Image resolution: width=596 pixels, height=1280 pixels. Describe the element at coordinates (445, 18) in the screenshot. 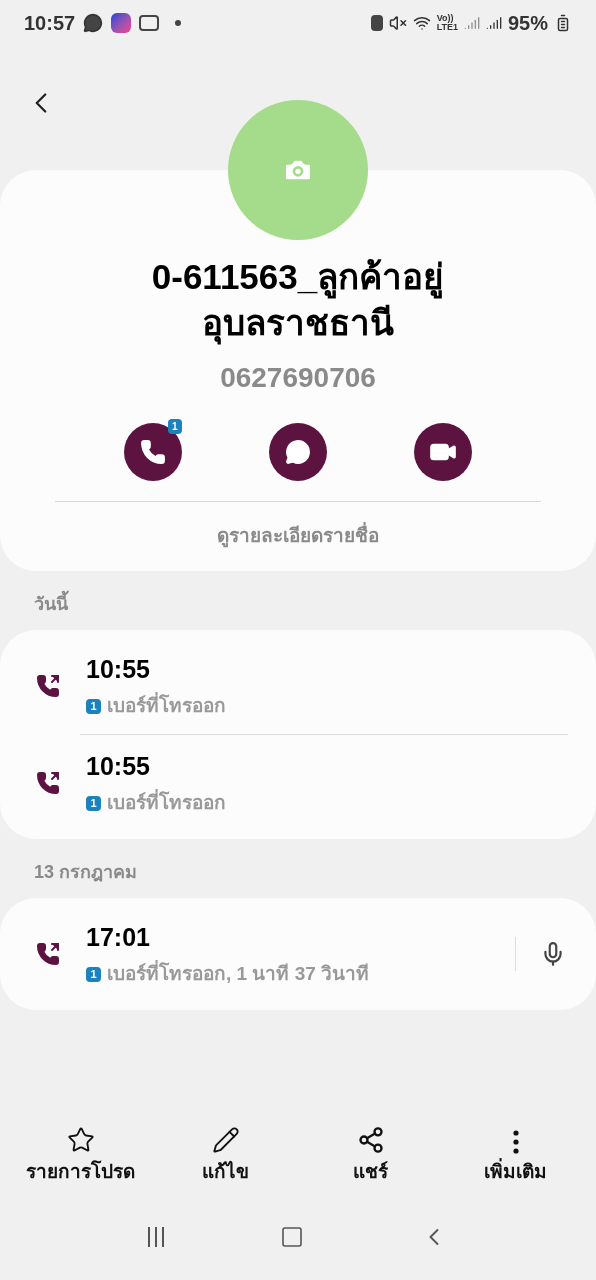

I see `volte-label: Vo))` at that location.